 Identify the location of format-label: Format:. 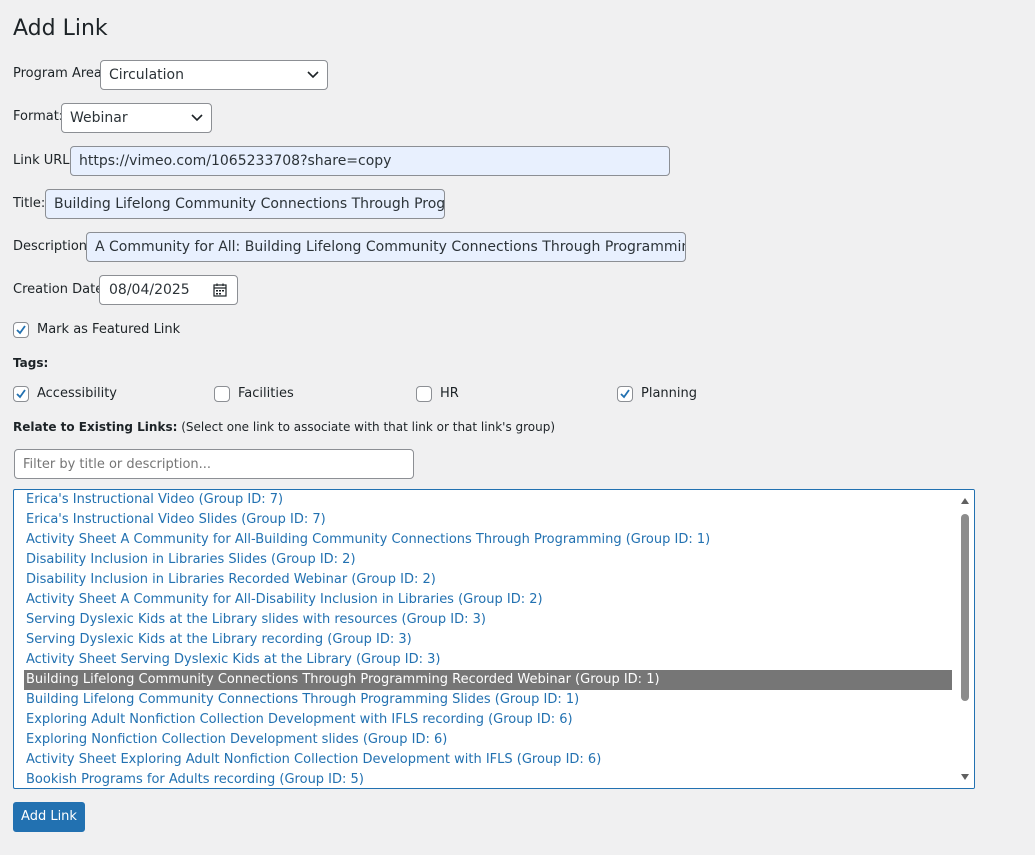
(38, 116).